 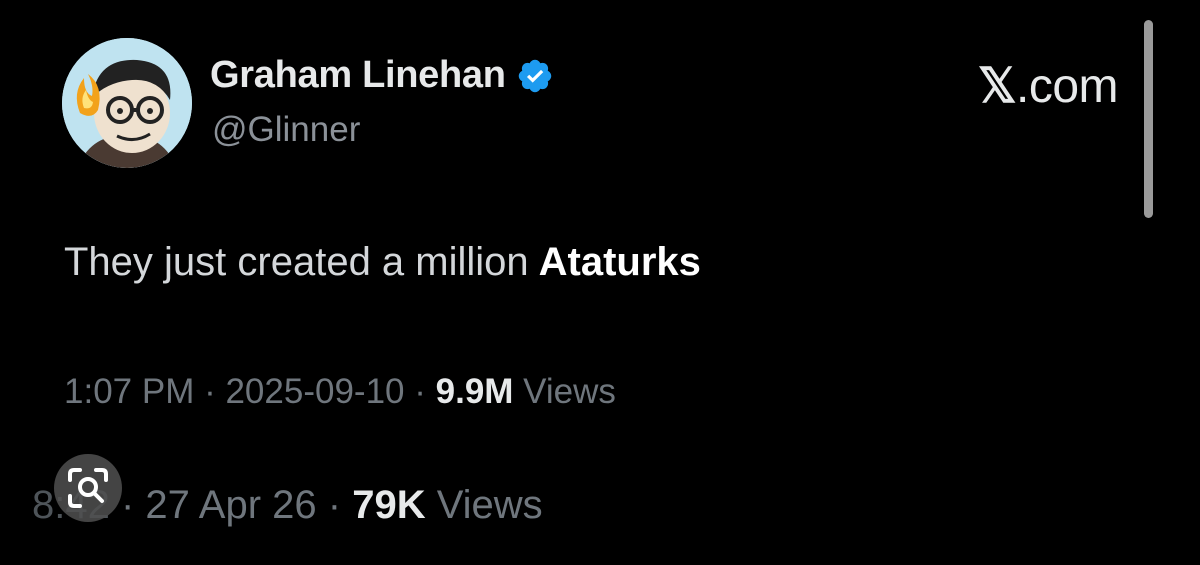 I want to click on x-logo-icon: 𝕏, so click(x=997, y=86).